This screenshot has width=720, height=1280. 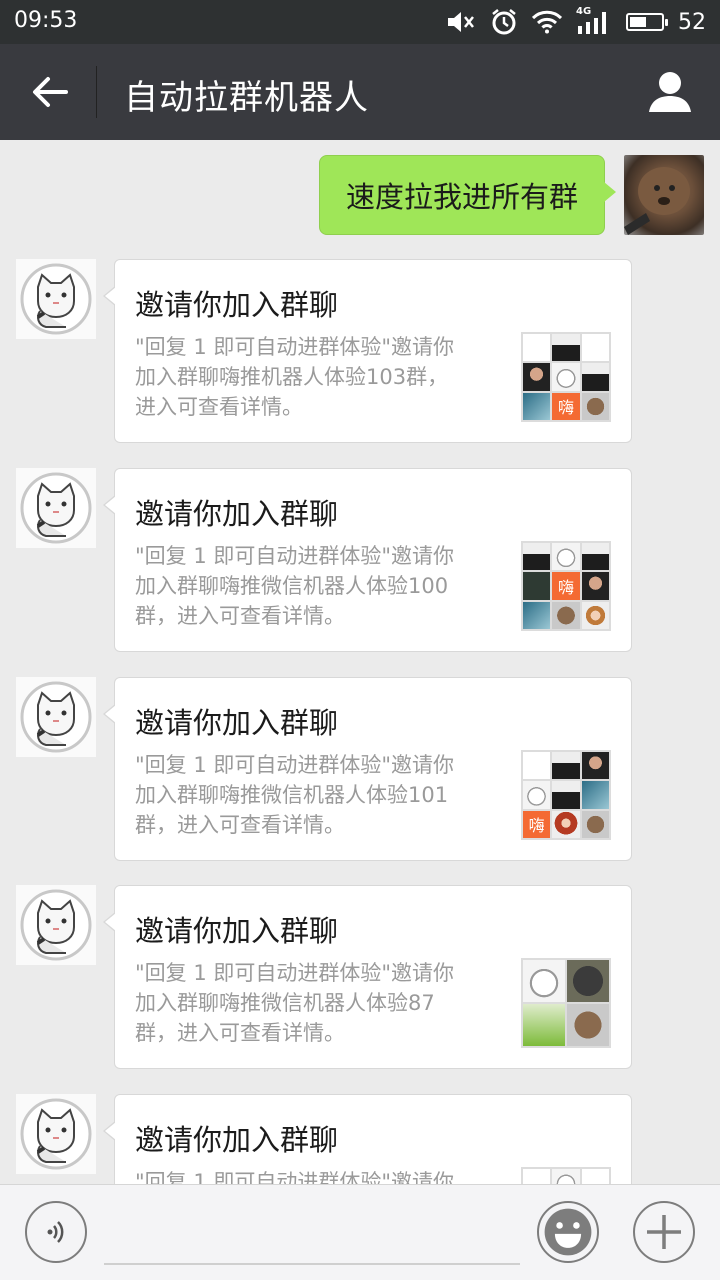 I want to click on status-bar: 09:53 4G 52, so click(x=360, y=22).